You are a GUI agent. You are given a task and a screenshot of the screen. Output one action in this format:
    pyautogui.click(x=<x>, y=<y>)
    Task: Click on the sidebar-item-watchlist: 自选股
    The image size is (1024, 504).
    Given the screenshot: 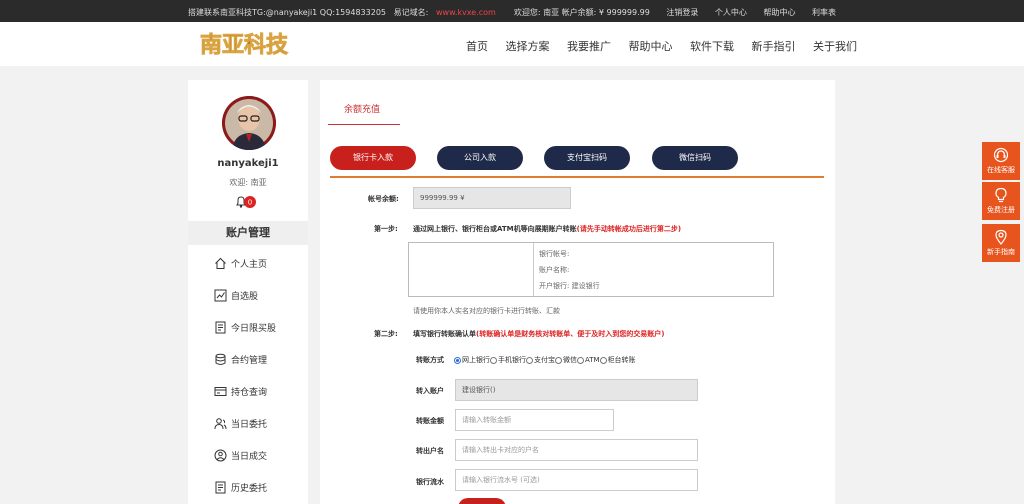 What is the action you would take?
    pyautogui.click(x=236, y=295)
    